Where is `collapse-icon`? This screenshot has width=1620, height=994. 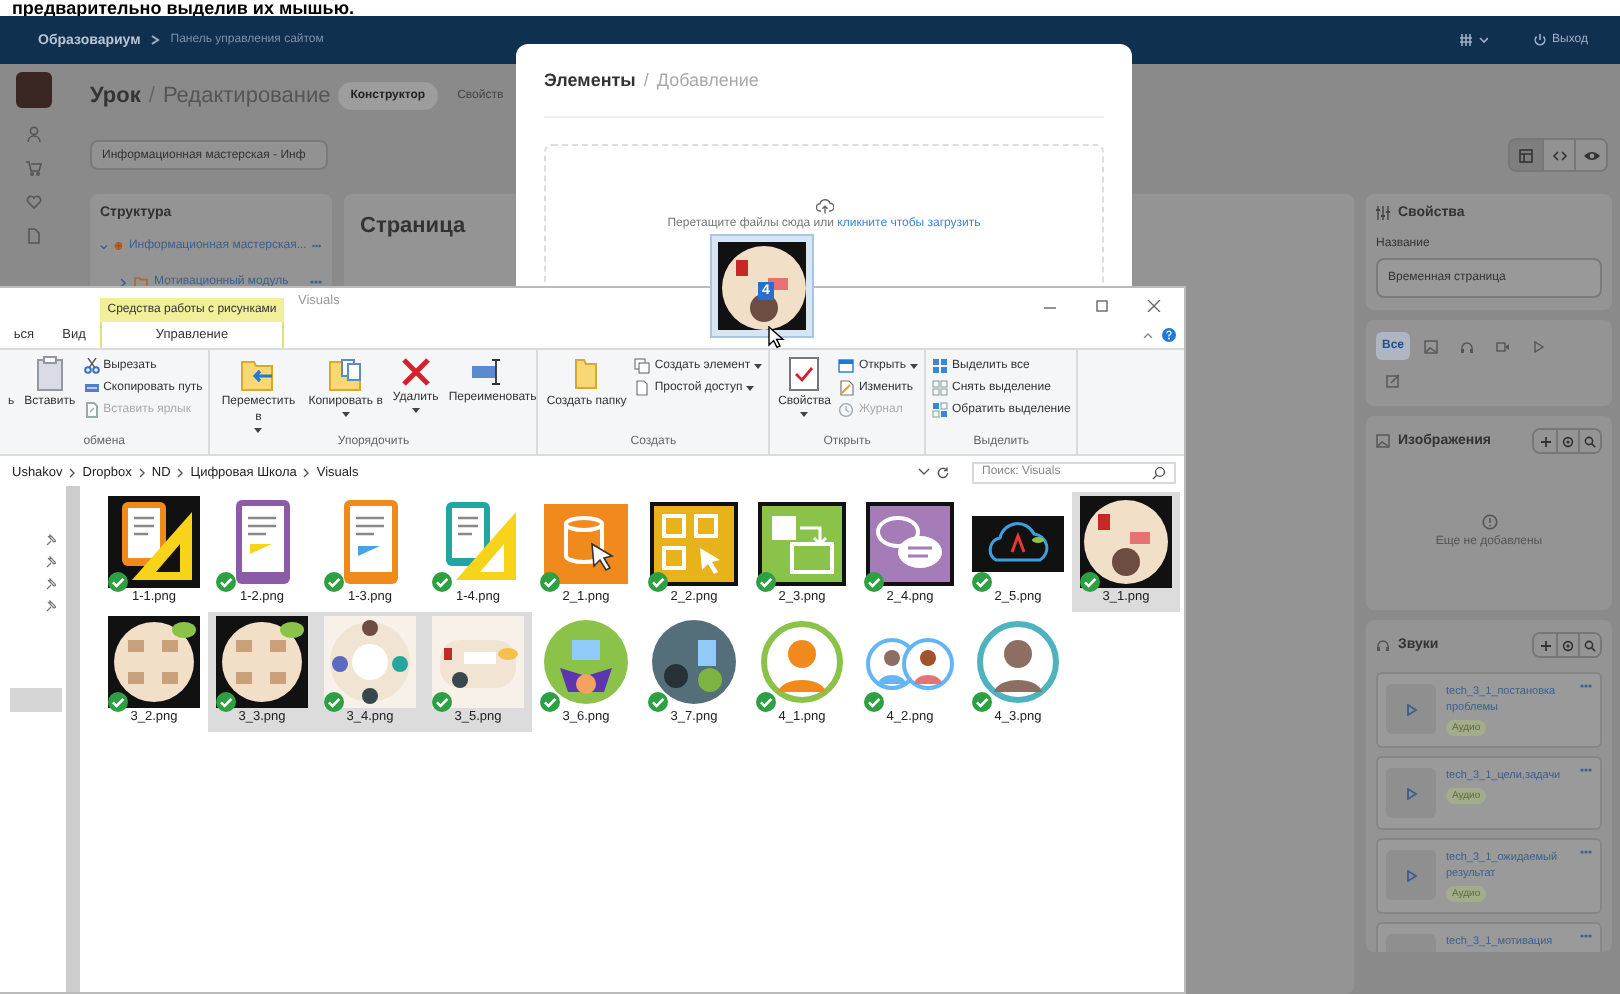
collapse-icon is located at coordinates (1148, 335).